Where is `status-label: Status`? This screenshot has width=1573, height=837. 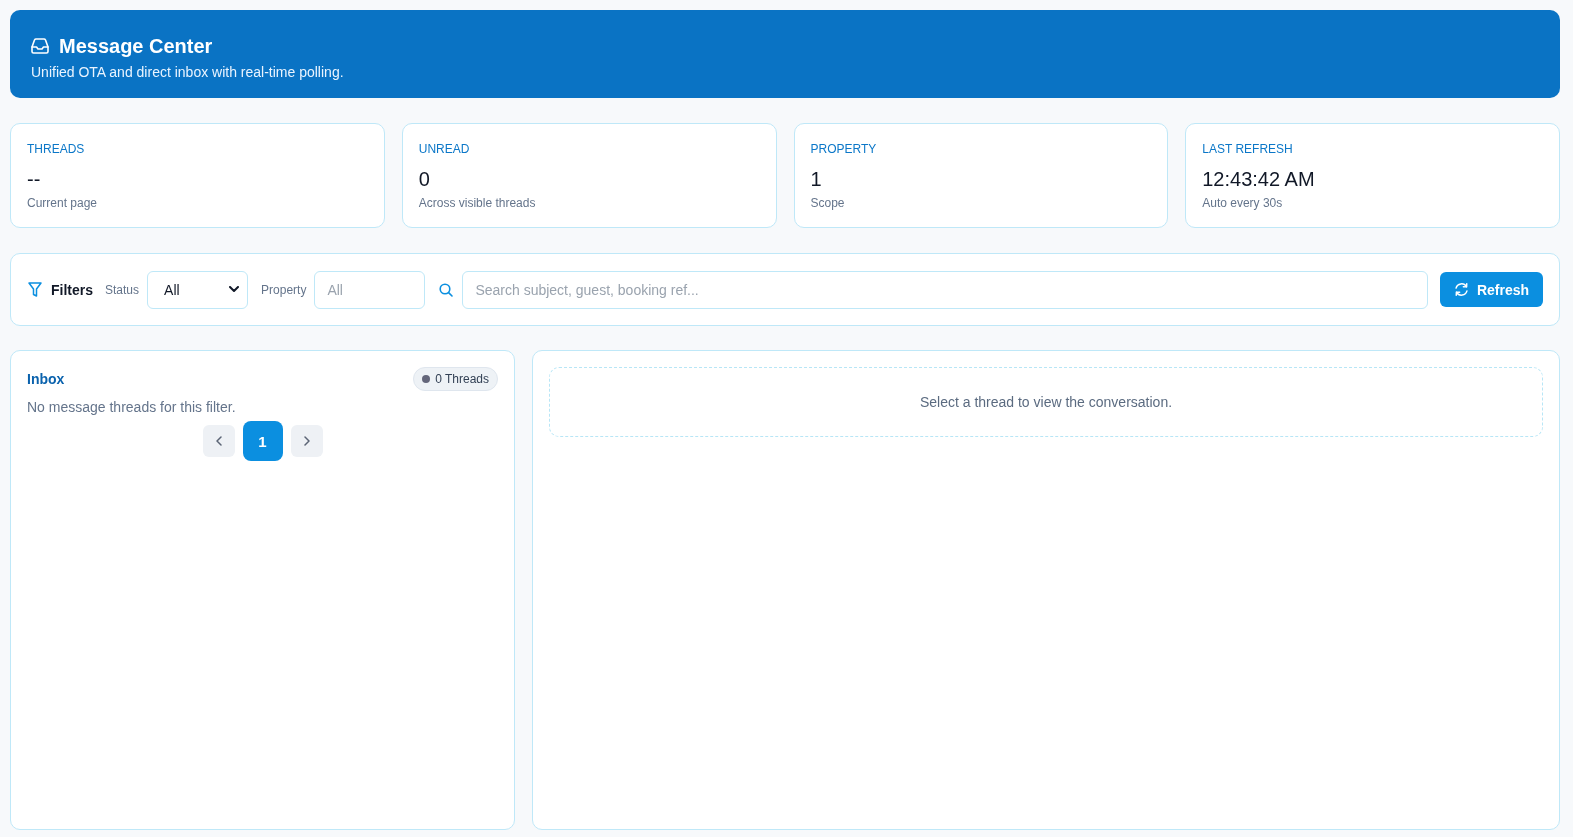
status-label: Status is located at coordinates (122, 289).